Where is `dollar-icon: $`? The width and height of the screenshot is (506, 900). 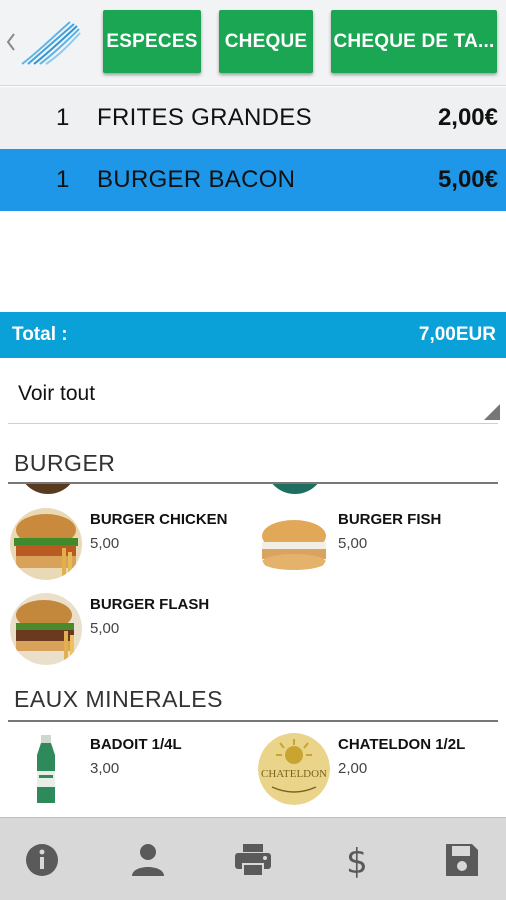 dollar-icon: $ is located at coordinates (357, 860).